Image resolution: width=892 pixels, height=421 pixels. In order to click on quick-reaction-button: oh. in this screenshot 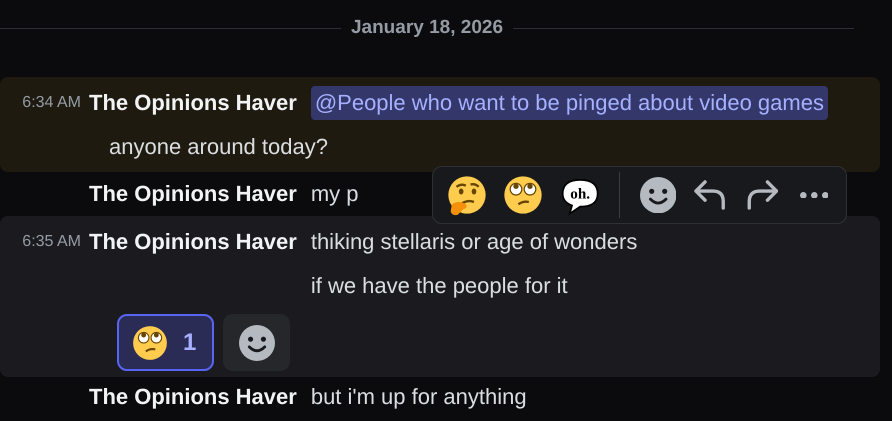, I will do `click(579, 195)`.